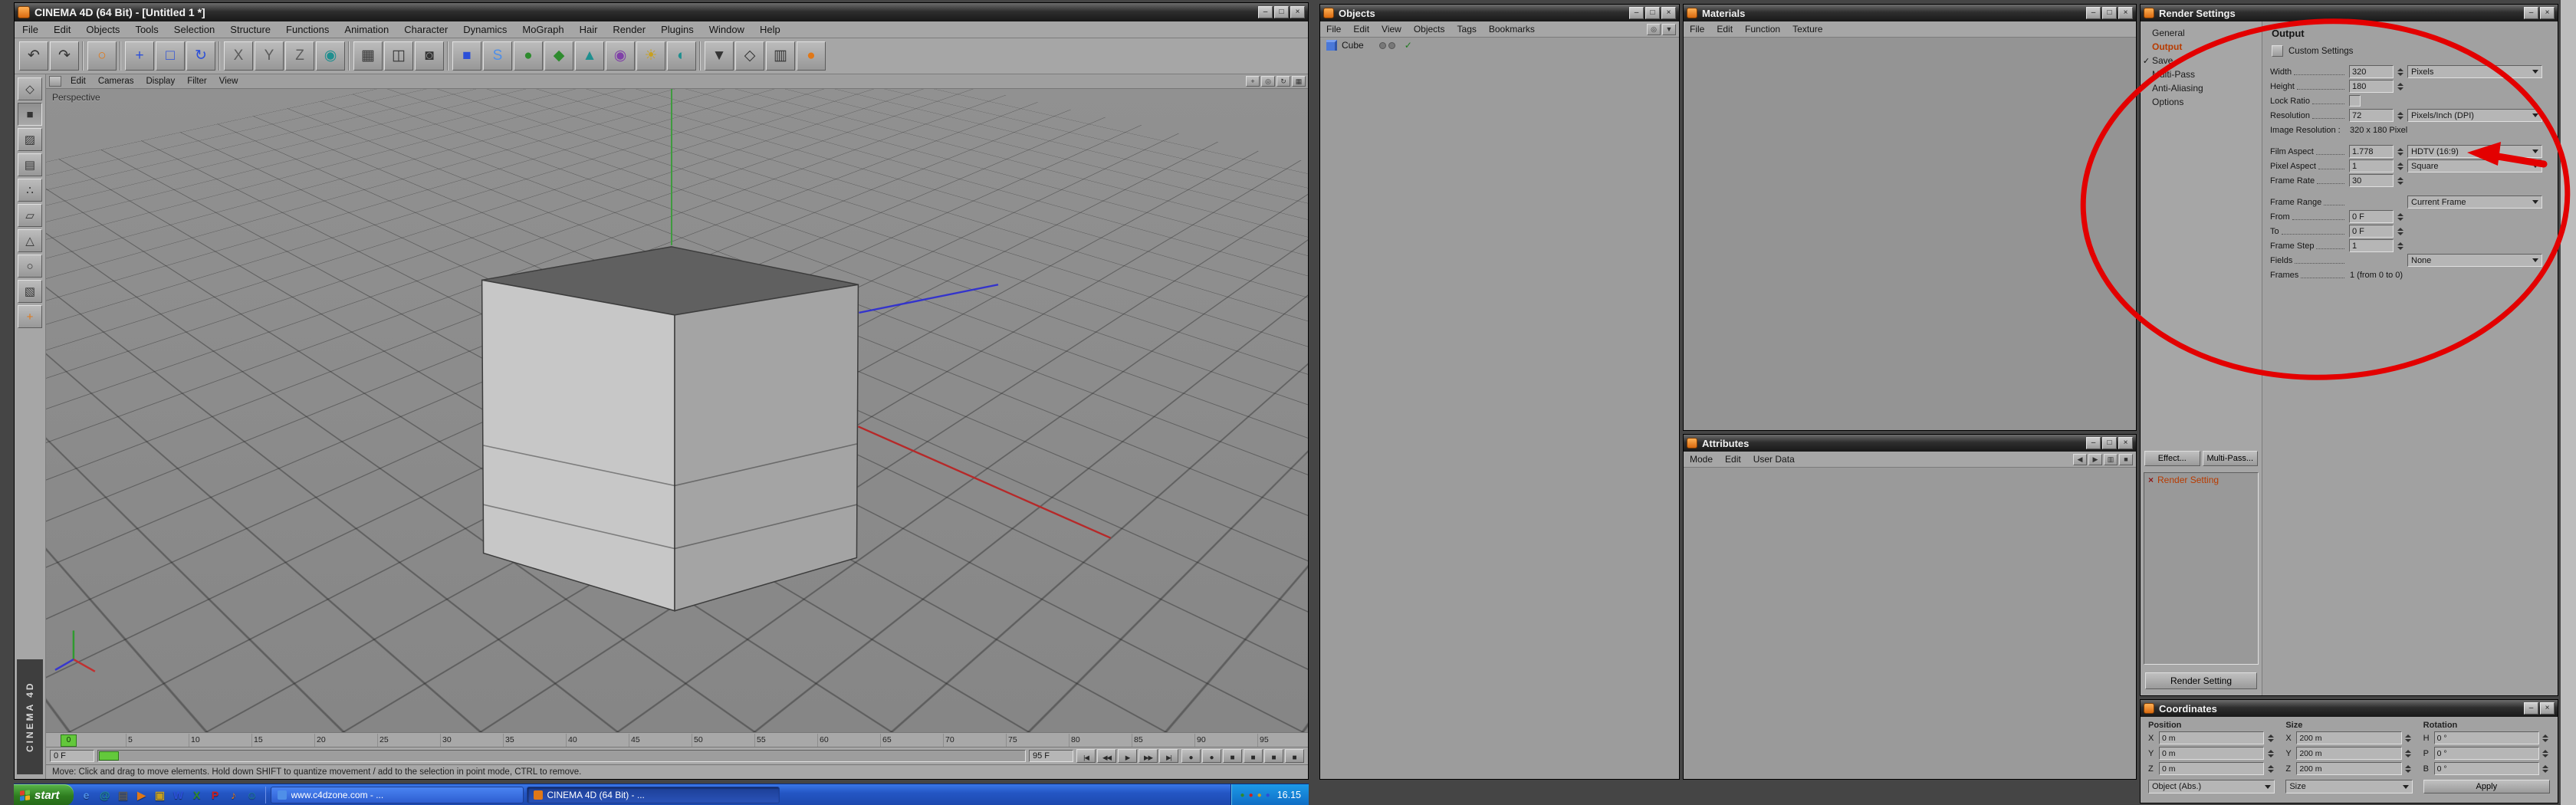  Describe the element at coordinates (485, 30) in the screenshot. I see `menu-item: Dynamics` at that location.